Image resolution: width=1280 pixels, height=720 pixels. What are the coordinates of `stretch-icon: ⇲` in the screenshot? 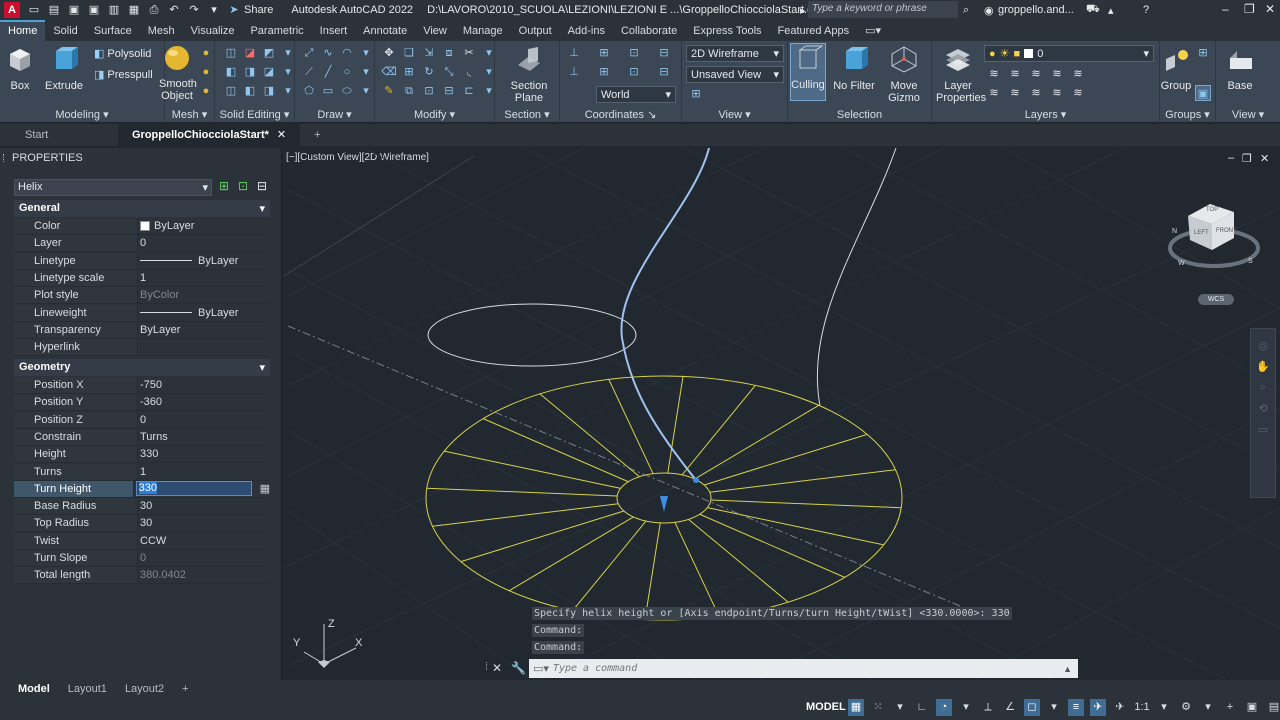 It's located at (429, 53).